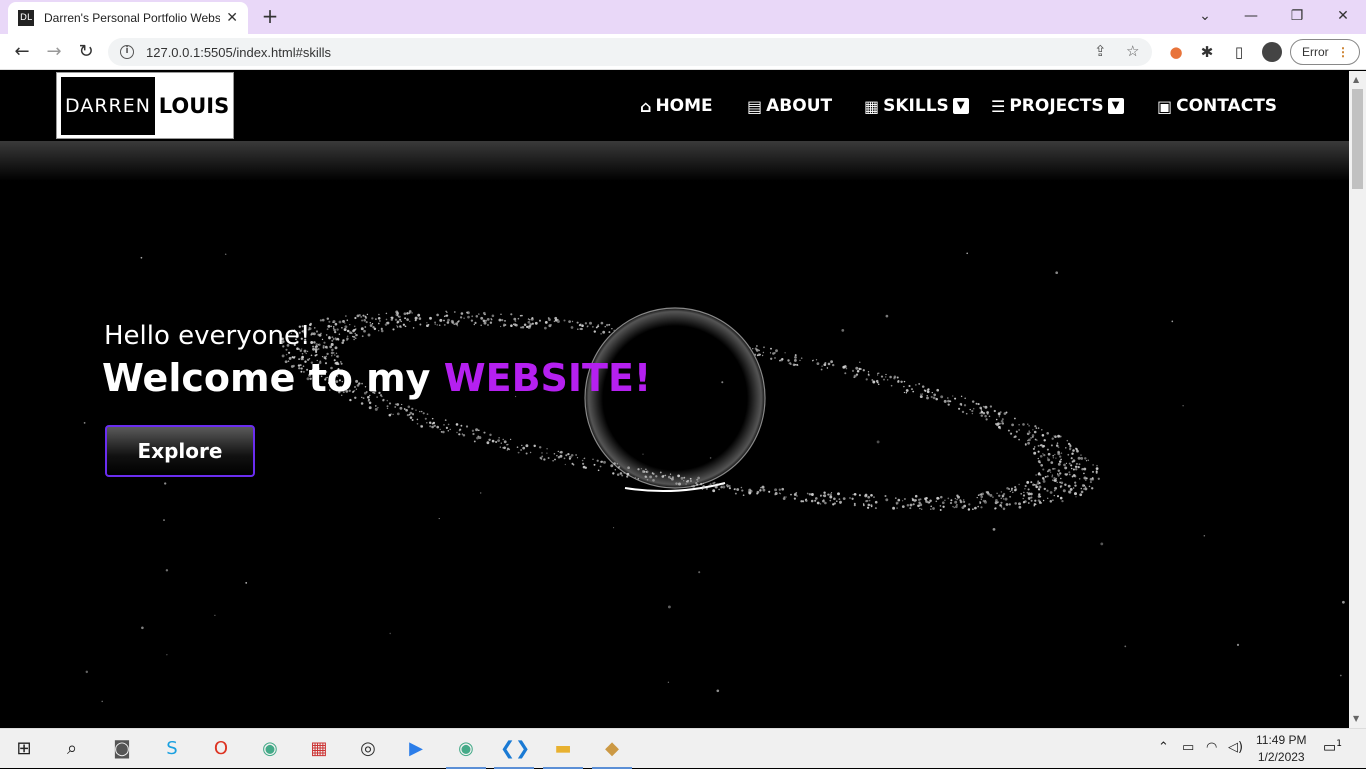  What do you see at coordinates (122, 749) in the screenshot?
I see `camera-app-icon: ◙` at bounding box center [122, 749].